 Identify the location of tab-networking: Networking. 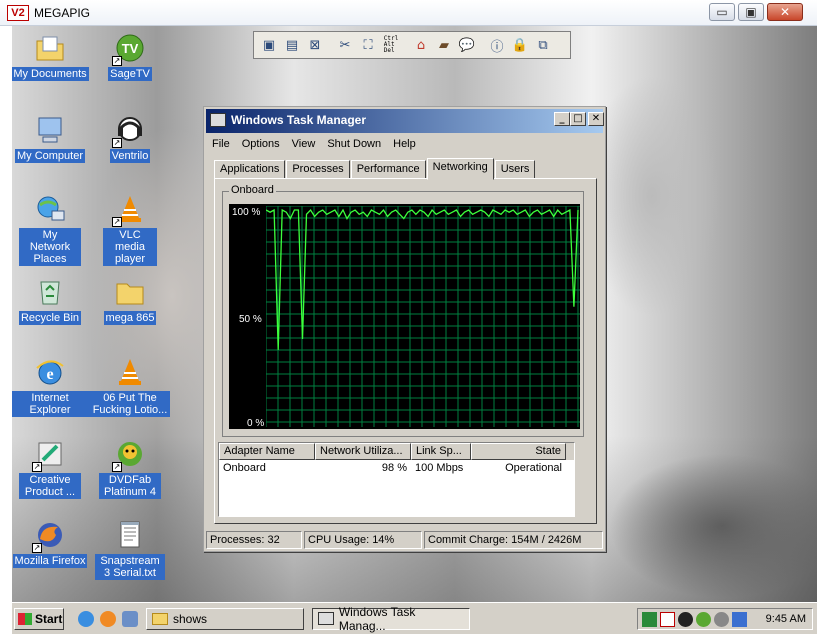
(460, 169).